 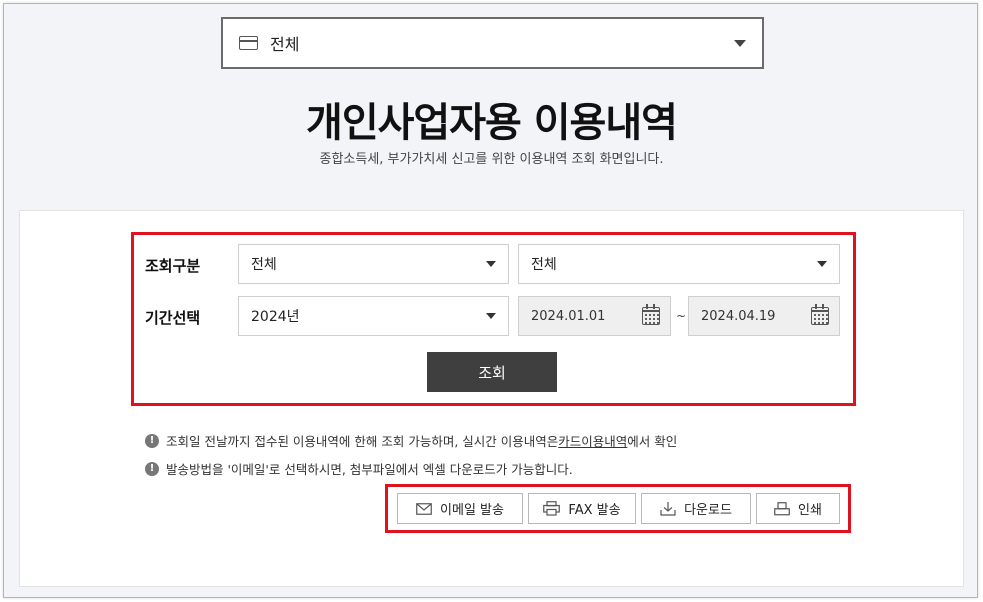 I want to click on search-button: 조회, so click(x=492, y=372).